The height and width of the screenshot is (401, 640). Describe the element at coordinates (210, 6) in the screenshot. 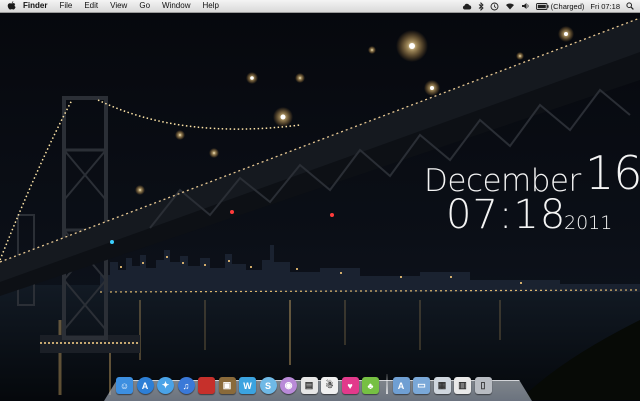

I see `menu-help: Help` at that location.